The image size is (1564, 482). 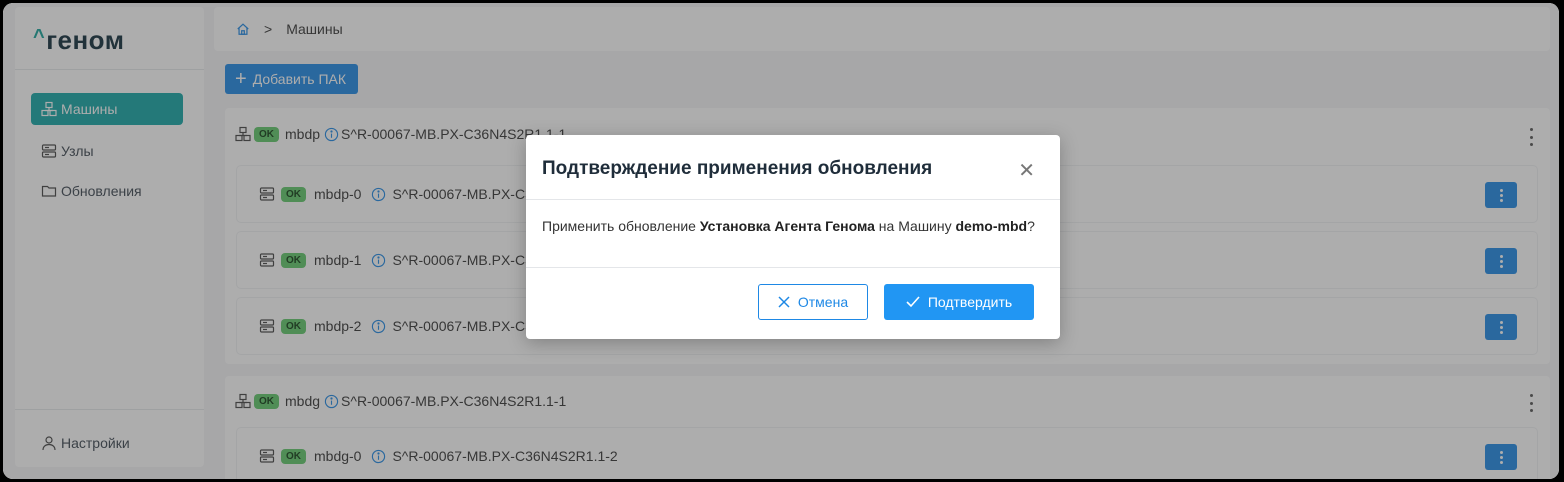 What do you see at coordinates (915, 226) in the screenshot?
I see `message-middle: на Машину` at bounding box center [915, 226].